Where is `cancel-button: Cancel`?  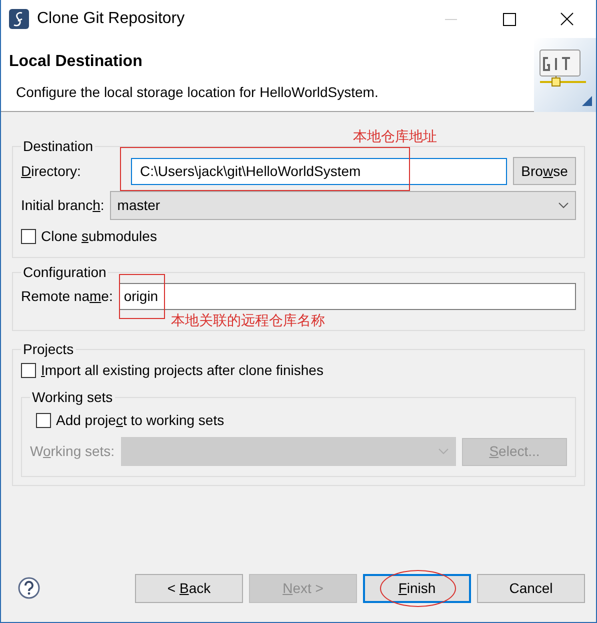 cancel-button: Cancel is located at coordinates (531, 588).